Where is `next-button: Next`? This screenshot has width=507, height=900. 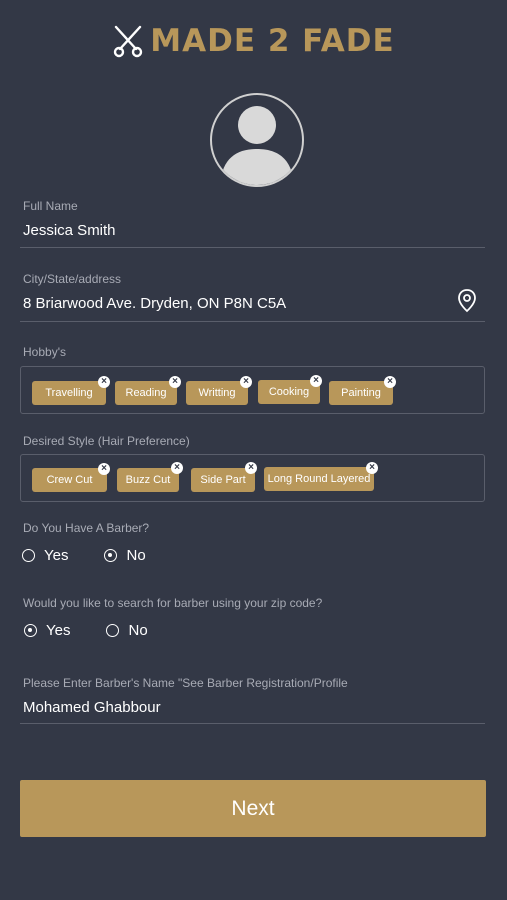
next-button: Next is located at coordinates (253, 808).